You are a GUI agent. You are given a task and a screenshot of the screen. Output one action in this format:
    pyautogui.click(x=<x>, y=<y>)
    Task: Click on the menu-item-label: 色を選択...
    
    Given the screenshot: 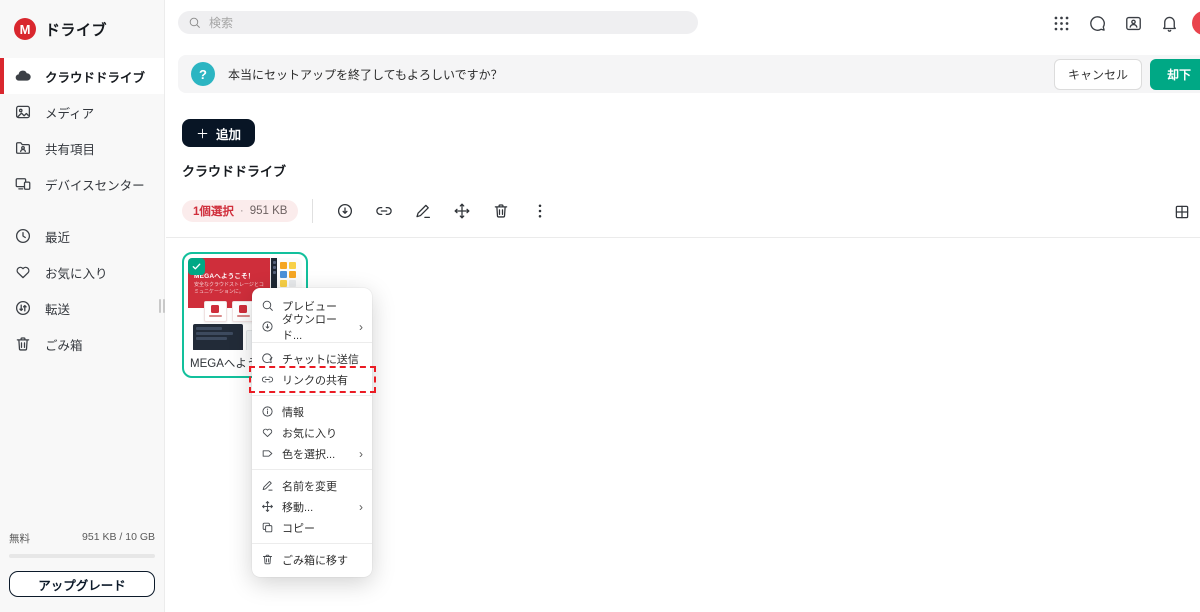 What is the action you would take?
    pyautogui.click(x=309, y=454)
    